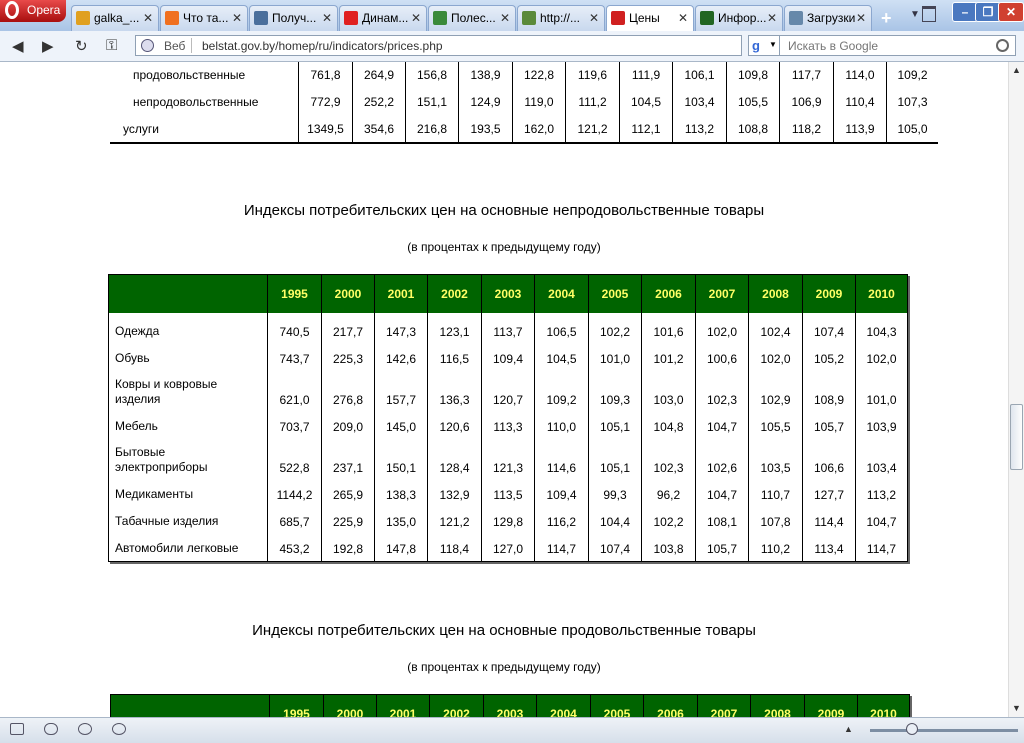 This screenshot has width=1024, height=743. What do you see at coordinates (293, 18) in the screenshot?
I see `tab-3: Получ... ✕` at bounding box center [293, 18].